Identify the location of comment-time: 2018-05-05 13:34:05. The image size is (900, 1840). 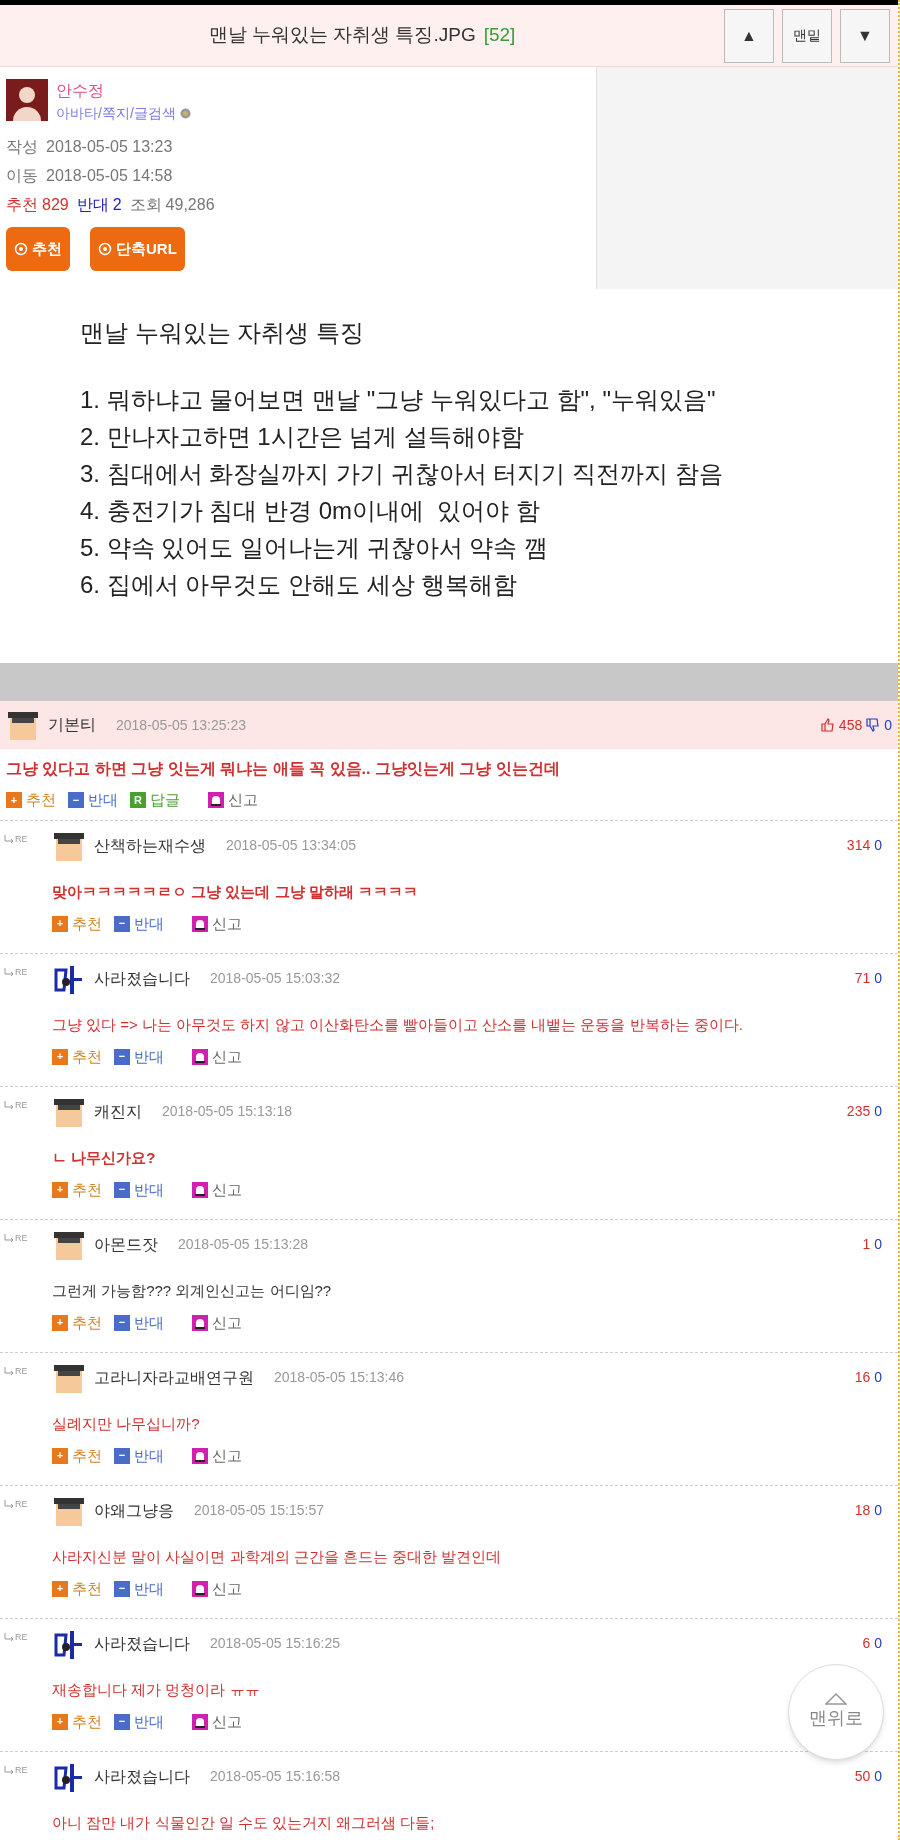
(291, 845).